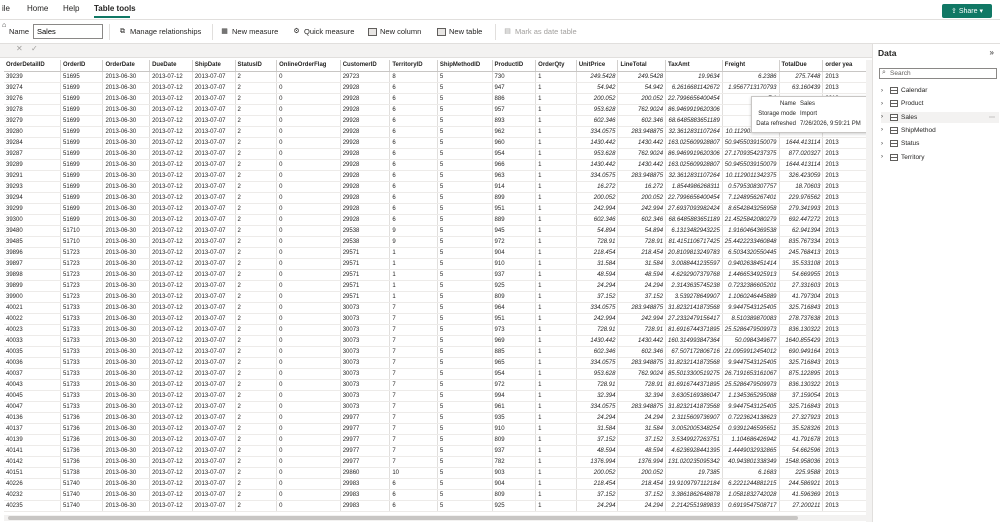 The height and width of the screenshot is (522, 1000). Describe the element at coordinates (801, 374) in the screenshot. I see `table-cell: 875.122895` at that location.